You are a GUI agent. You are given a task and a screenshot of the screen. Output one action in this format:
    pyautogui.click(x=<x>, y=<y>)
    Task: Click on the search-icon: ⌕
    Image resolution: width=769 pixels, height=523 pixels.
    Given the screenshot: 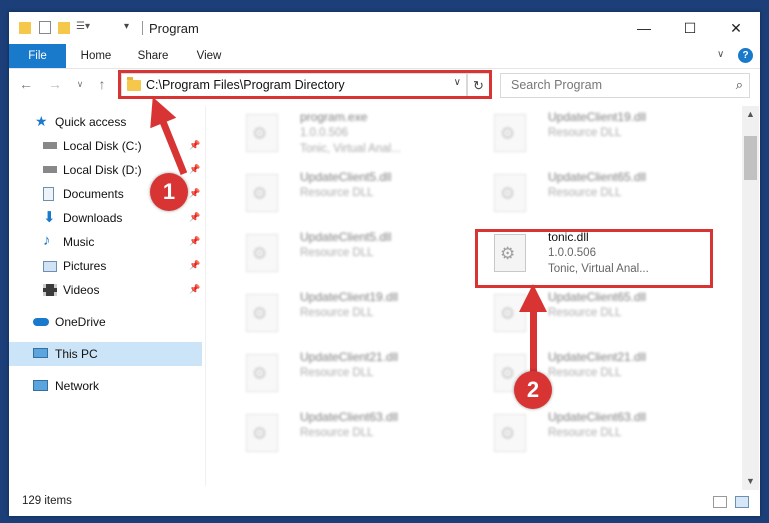 What is the action you would take?
    pyautogui.click(x=739, y=84)
    